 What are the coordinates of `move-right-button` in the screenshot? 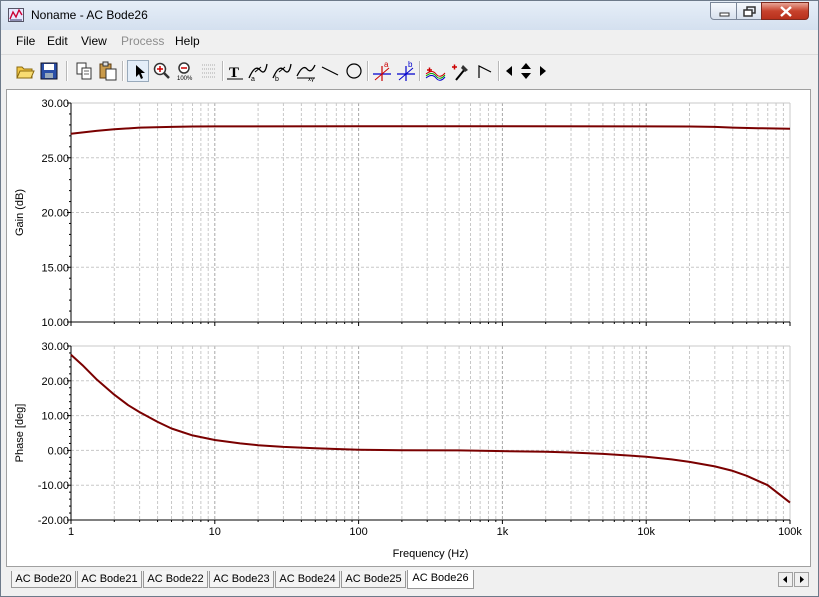 It's located at (543, 71).